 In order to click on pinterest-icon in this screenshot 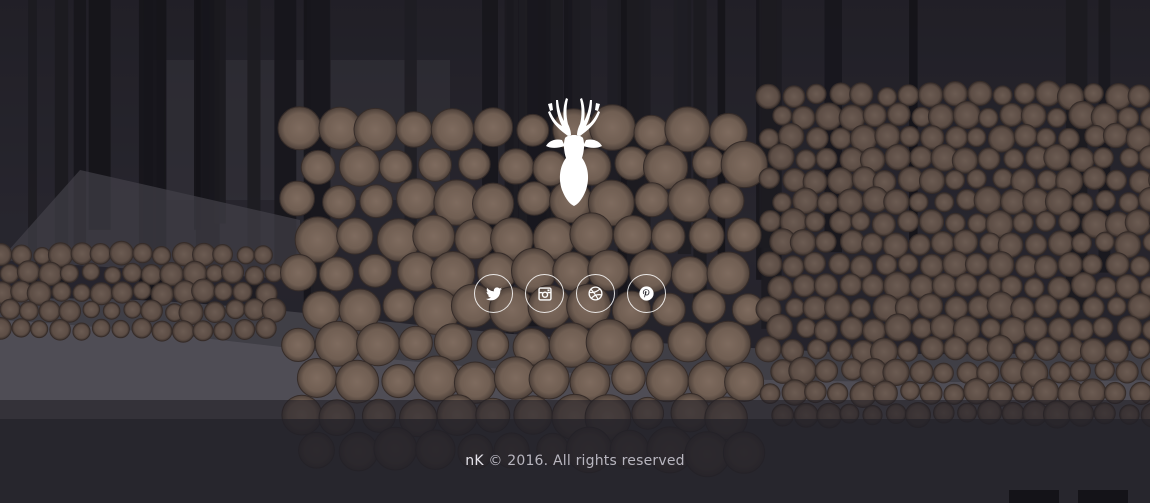, I will do `click(646, 293)`.